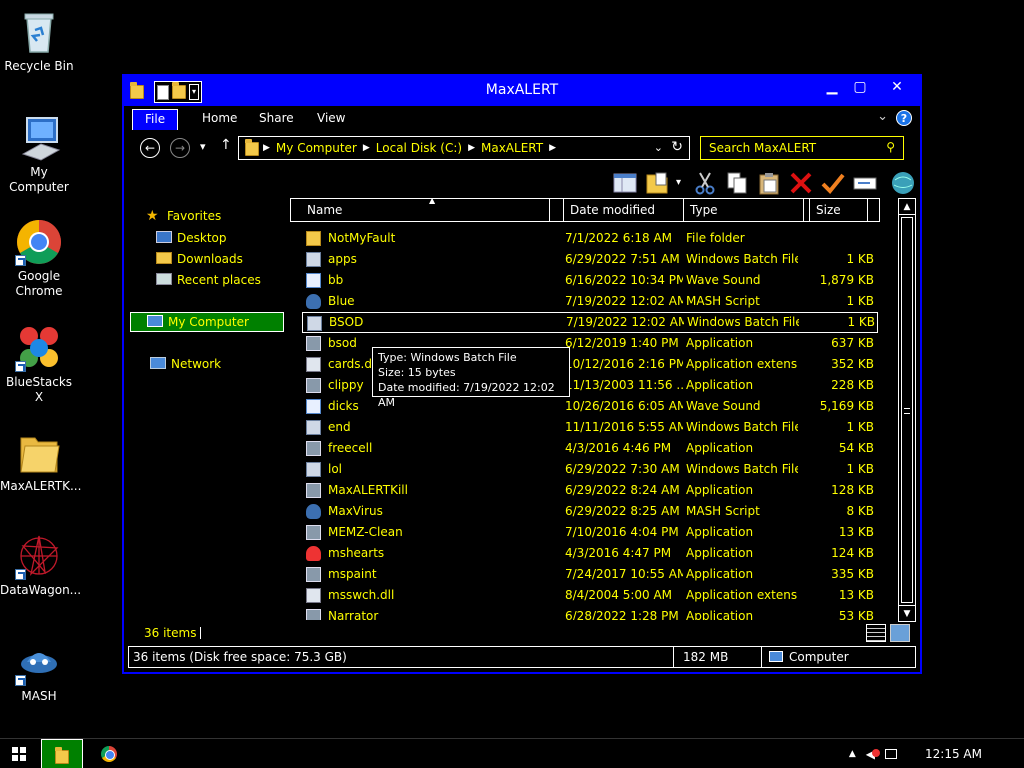 Image resolution: width=1024 pixels, height=768 pixels. I want to click on help-icon: ?, so click(904, 118).